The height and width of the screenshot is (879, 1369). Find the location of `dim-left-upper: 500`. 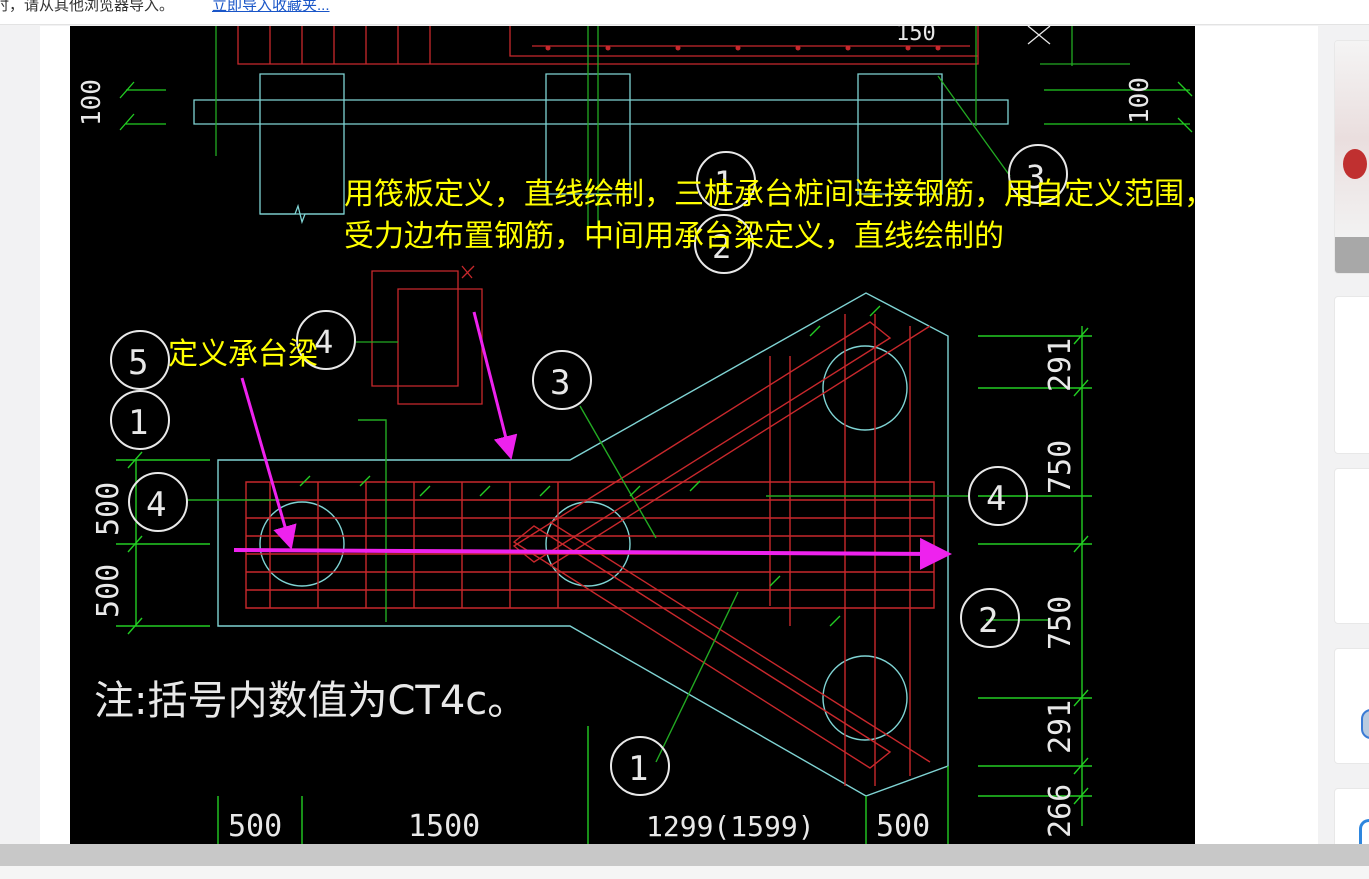

dim-left-upper: 500 is located at coordinates (108, 509).